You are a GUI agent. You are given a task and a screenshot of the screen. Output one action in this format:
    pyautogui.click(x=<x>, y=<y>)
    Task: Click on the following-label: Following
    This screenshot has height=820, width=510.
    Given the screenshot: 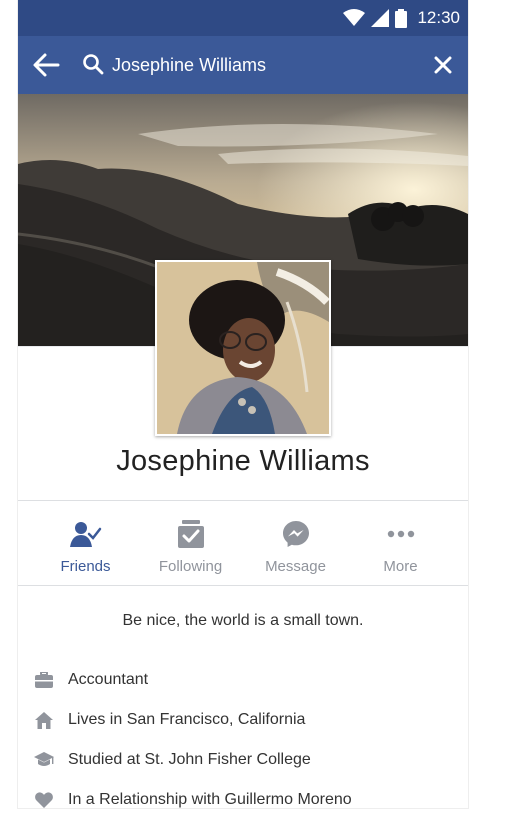 What is the action you would take?
    pyautogui.click(x=190, y=566)
    